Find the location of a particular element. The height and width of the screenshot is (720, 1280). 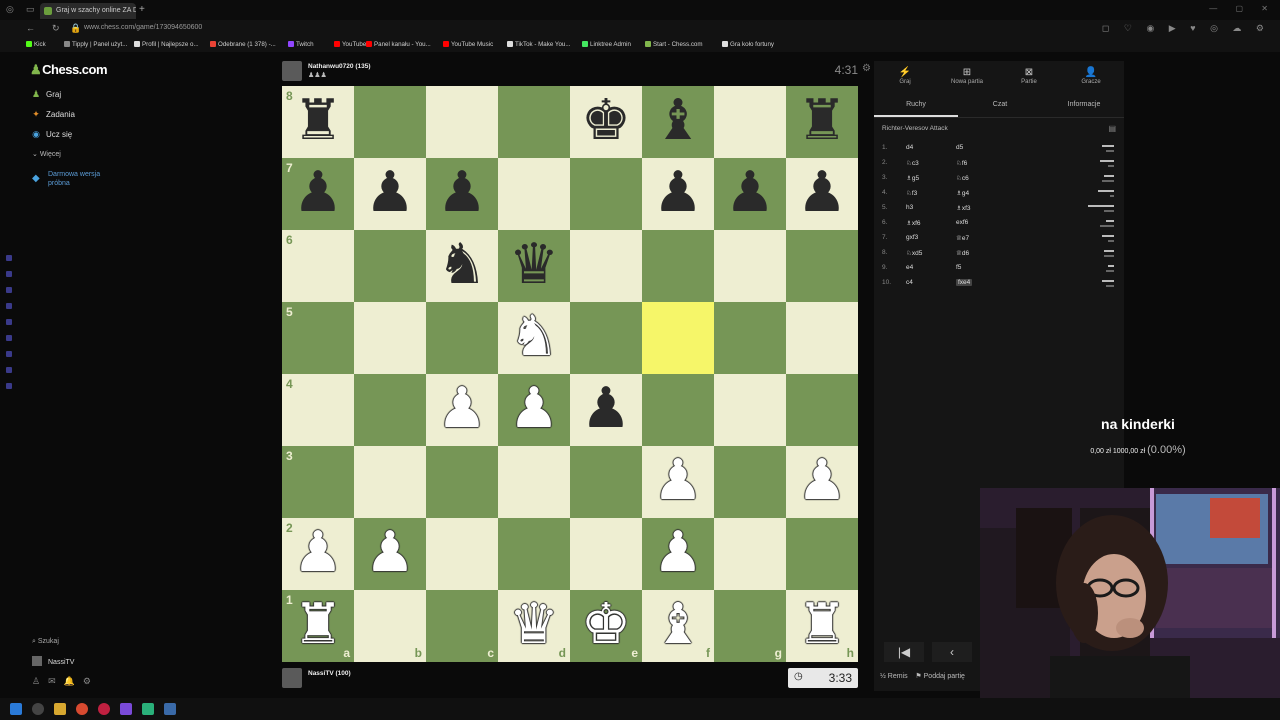

black-move: exf6 is located at coordinates (962, 222).